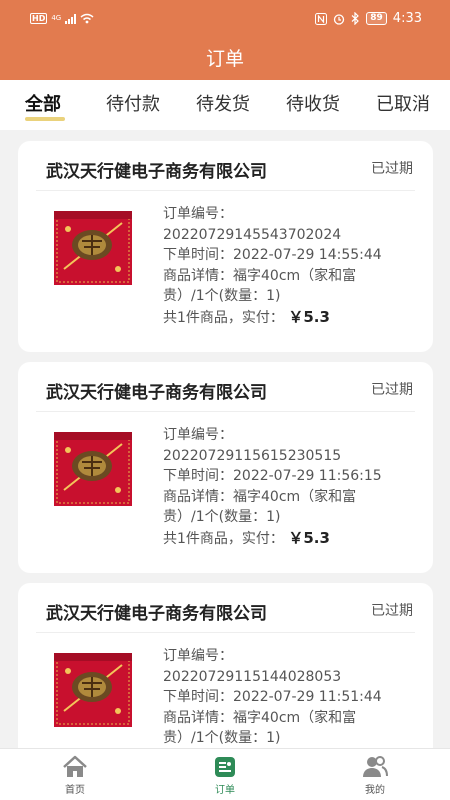 The height and width of the screenshot is (800, 450). What do you see at coordinates (225, 790) in the screenshot?
I see `tabbar-label-orders: 订单` at bounding box center [225, 790].